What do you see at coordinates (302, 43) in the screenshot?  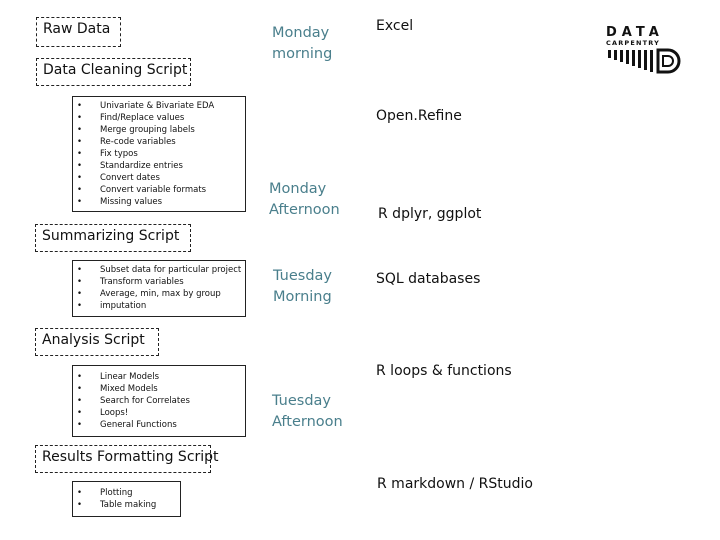 I see `time-monday-morning: Monday morning` at bounding box center [302, 43].